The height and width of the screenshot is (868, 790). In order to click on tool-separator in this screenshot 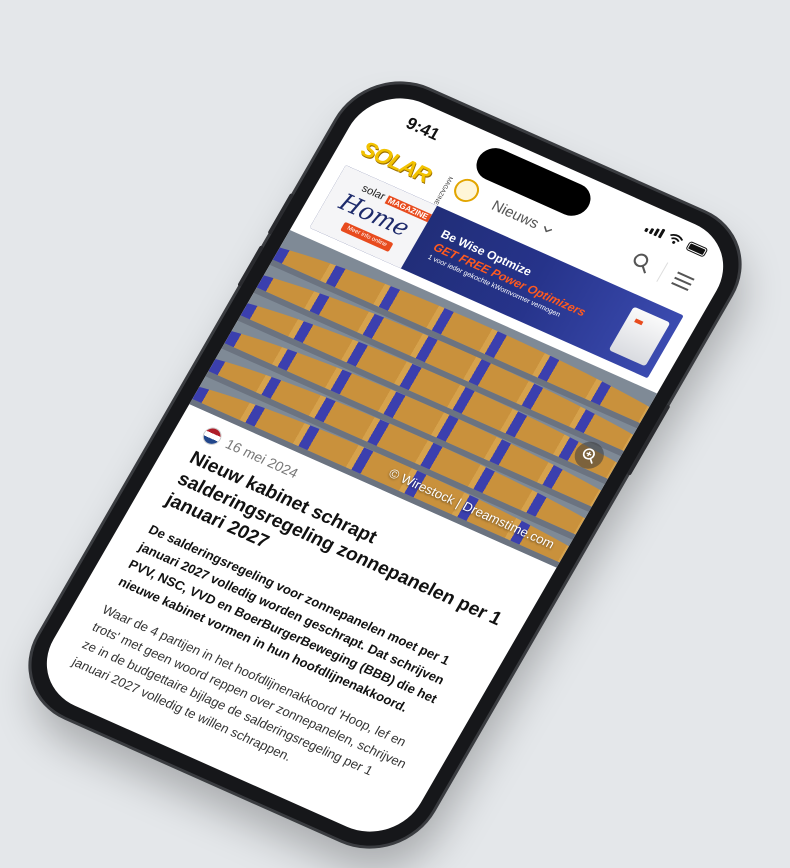, I will do `click(662, 272)`.